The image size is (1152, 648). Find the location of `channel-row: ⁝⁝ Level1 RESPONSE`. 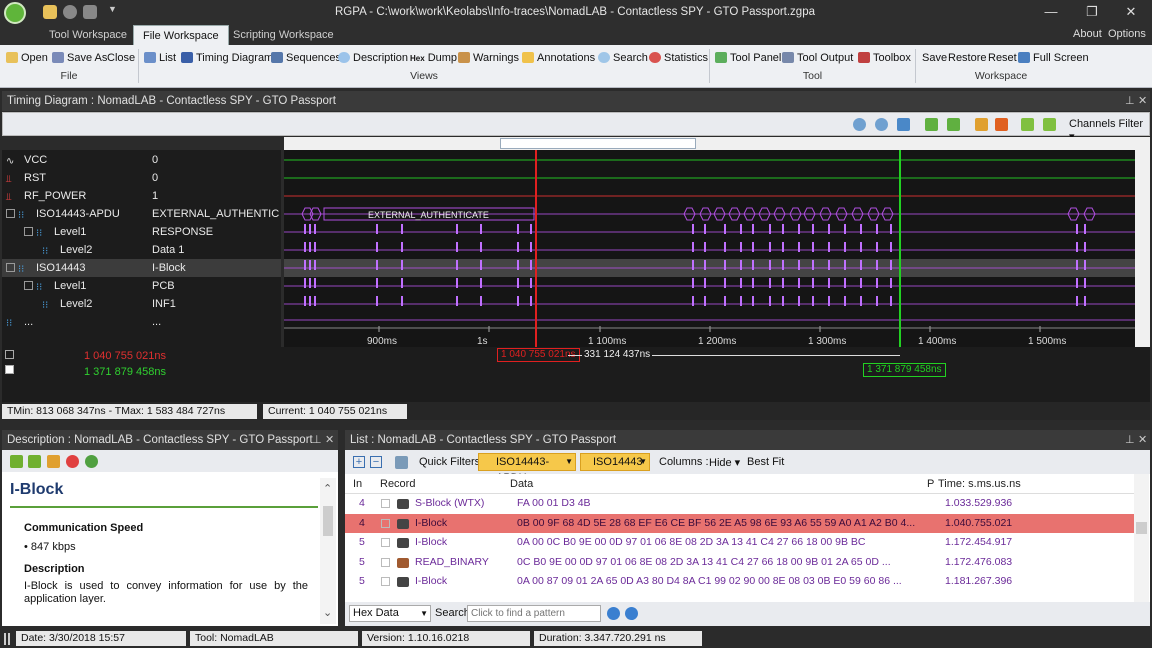

channel-row: ⁝⁝ Level1 RESPONSE is located at coordinates (141, 232).